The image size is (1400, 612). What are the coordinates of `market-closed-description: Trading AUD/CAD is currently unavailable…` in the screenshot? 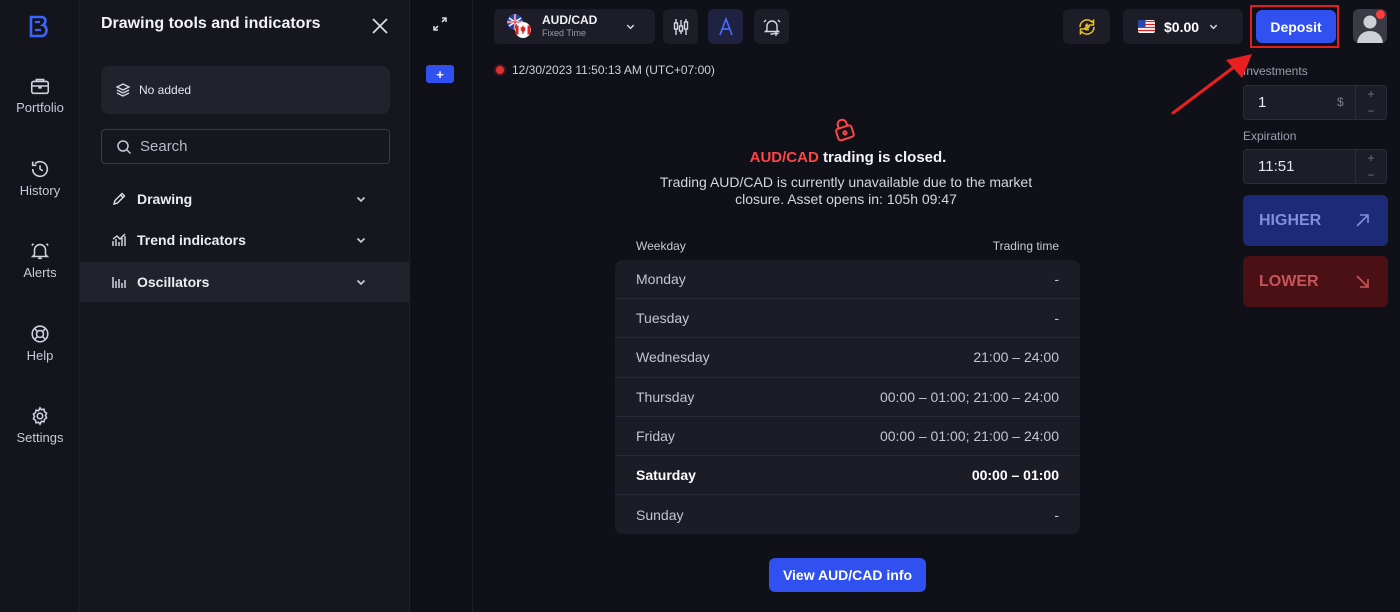 It's located at (846, 190).